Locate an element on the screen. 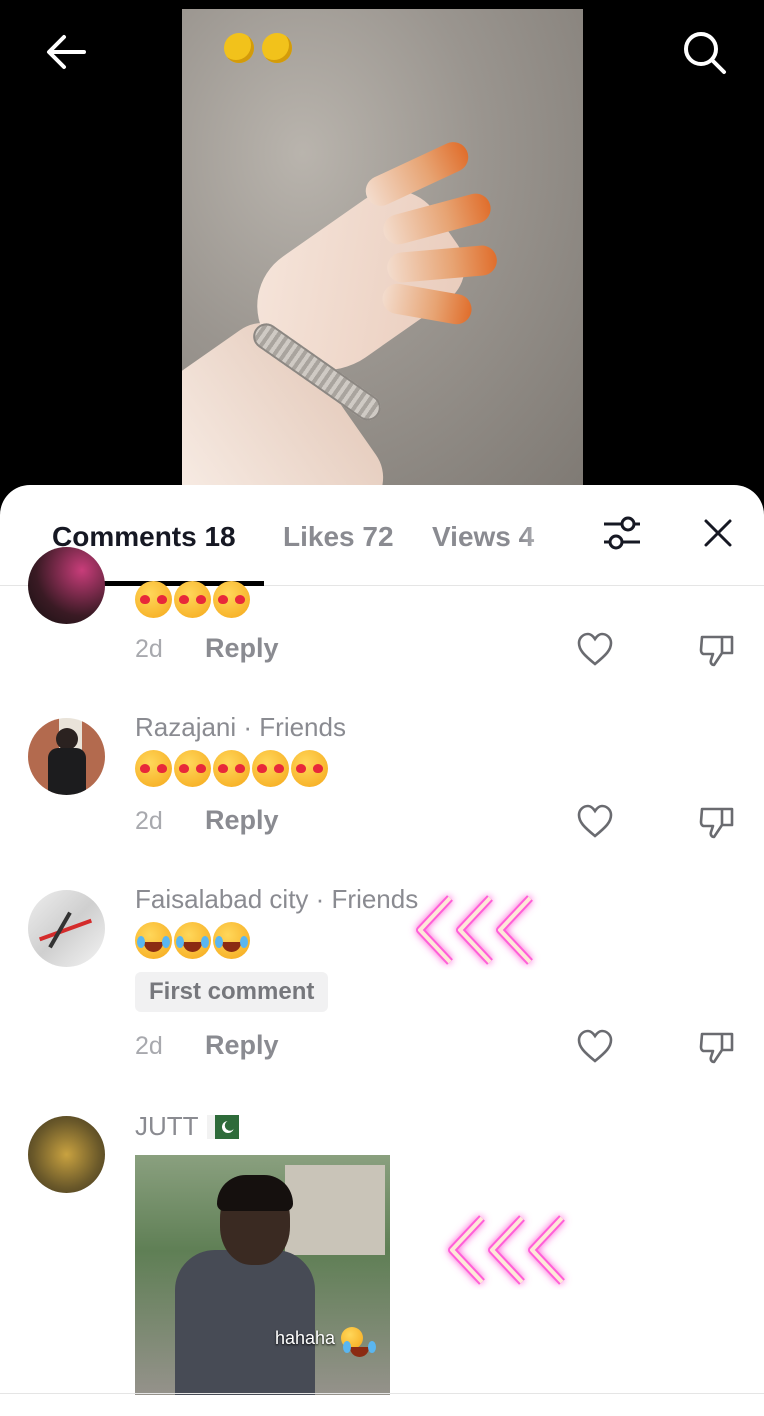  gif-person-body is located at coordinates (245, 1322).